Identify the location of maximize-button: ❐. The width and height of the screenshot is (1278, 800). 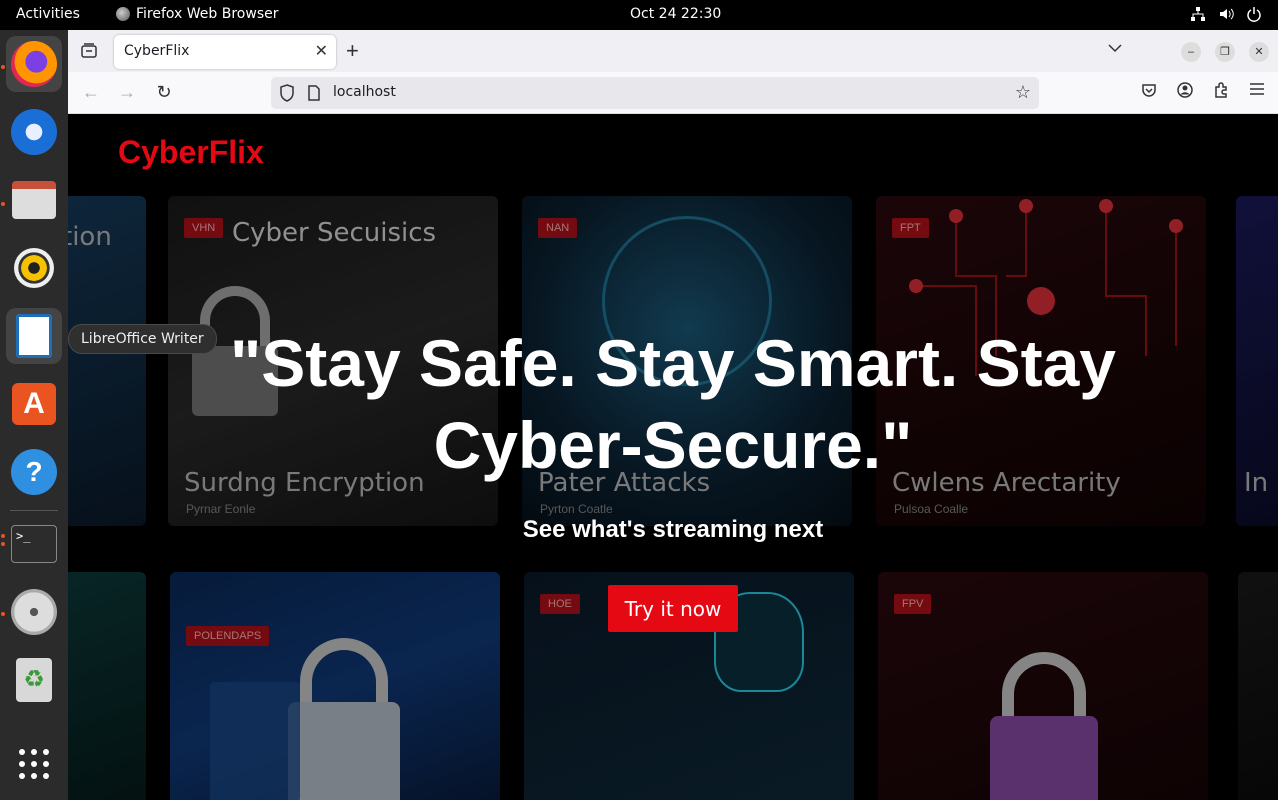
(1225, 52).